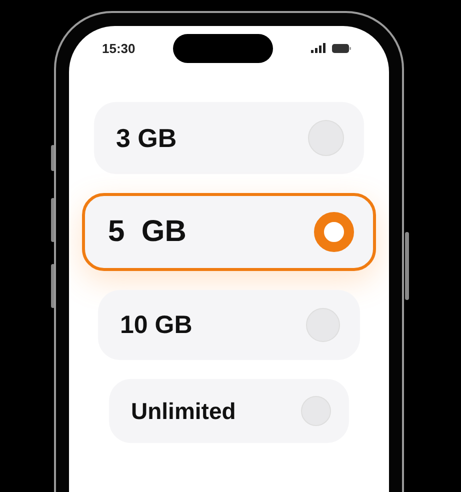 The image size is (461, 492). What do you see at coordinates (229, 411) in the screenshot?
I see `plan-option: Unlimited` at bounding box center [229, 411].